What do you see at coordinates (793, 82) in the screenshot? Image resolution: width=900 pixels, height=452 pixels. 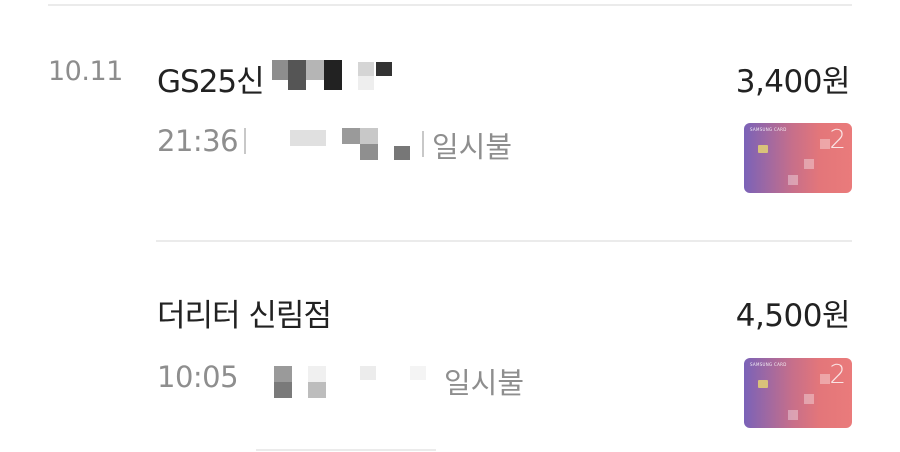 I see `transaction-amount: 3,400원` at bounding box center [793, 82].